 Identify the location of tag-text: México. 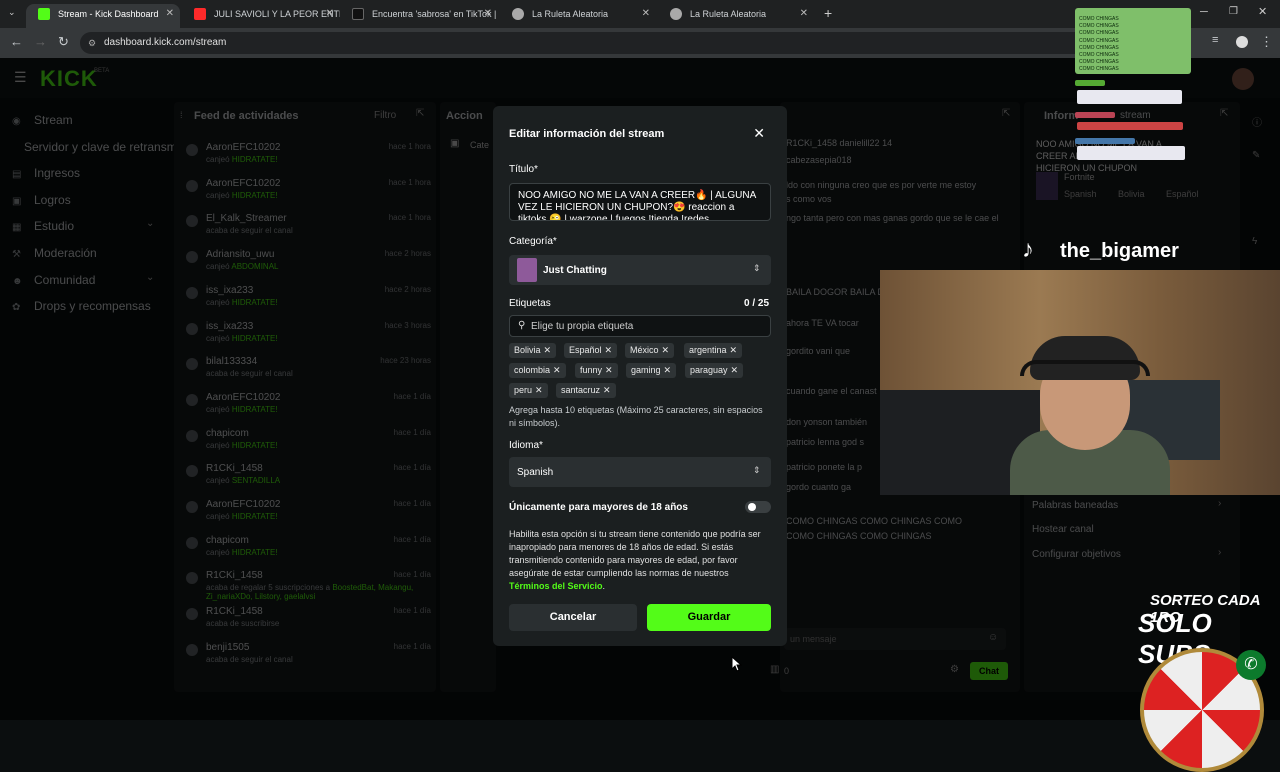
(644, 350).